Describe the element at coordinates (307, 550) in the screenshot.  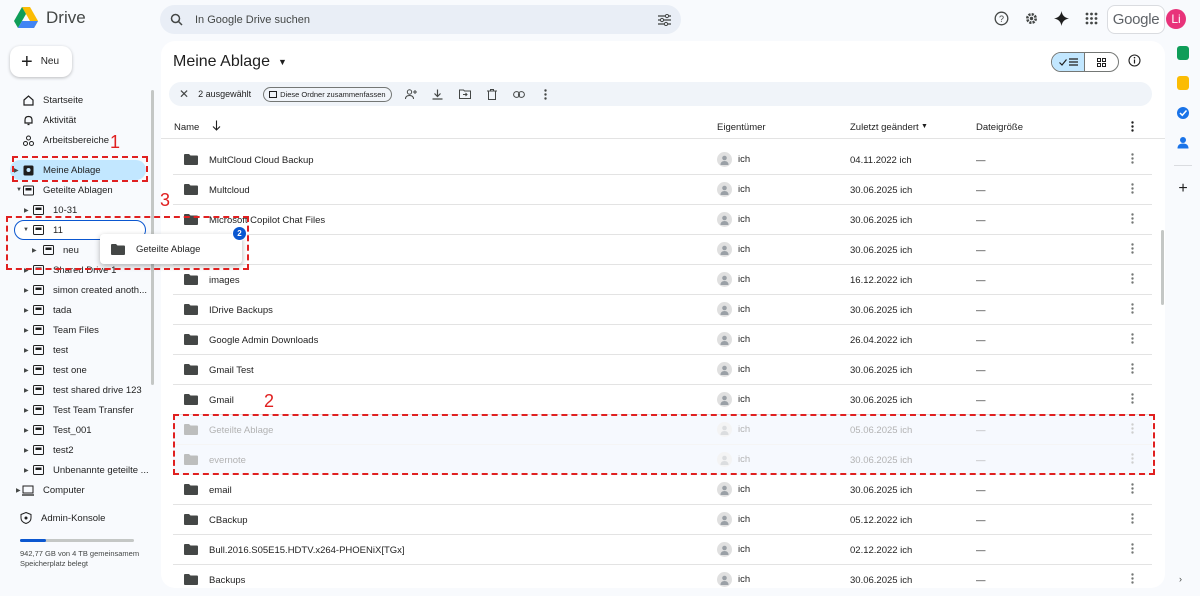
I see `file-name: Bull.2016.S05E15.HDTV.x264-PHOENiX[TGx]` at that location.